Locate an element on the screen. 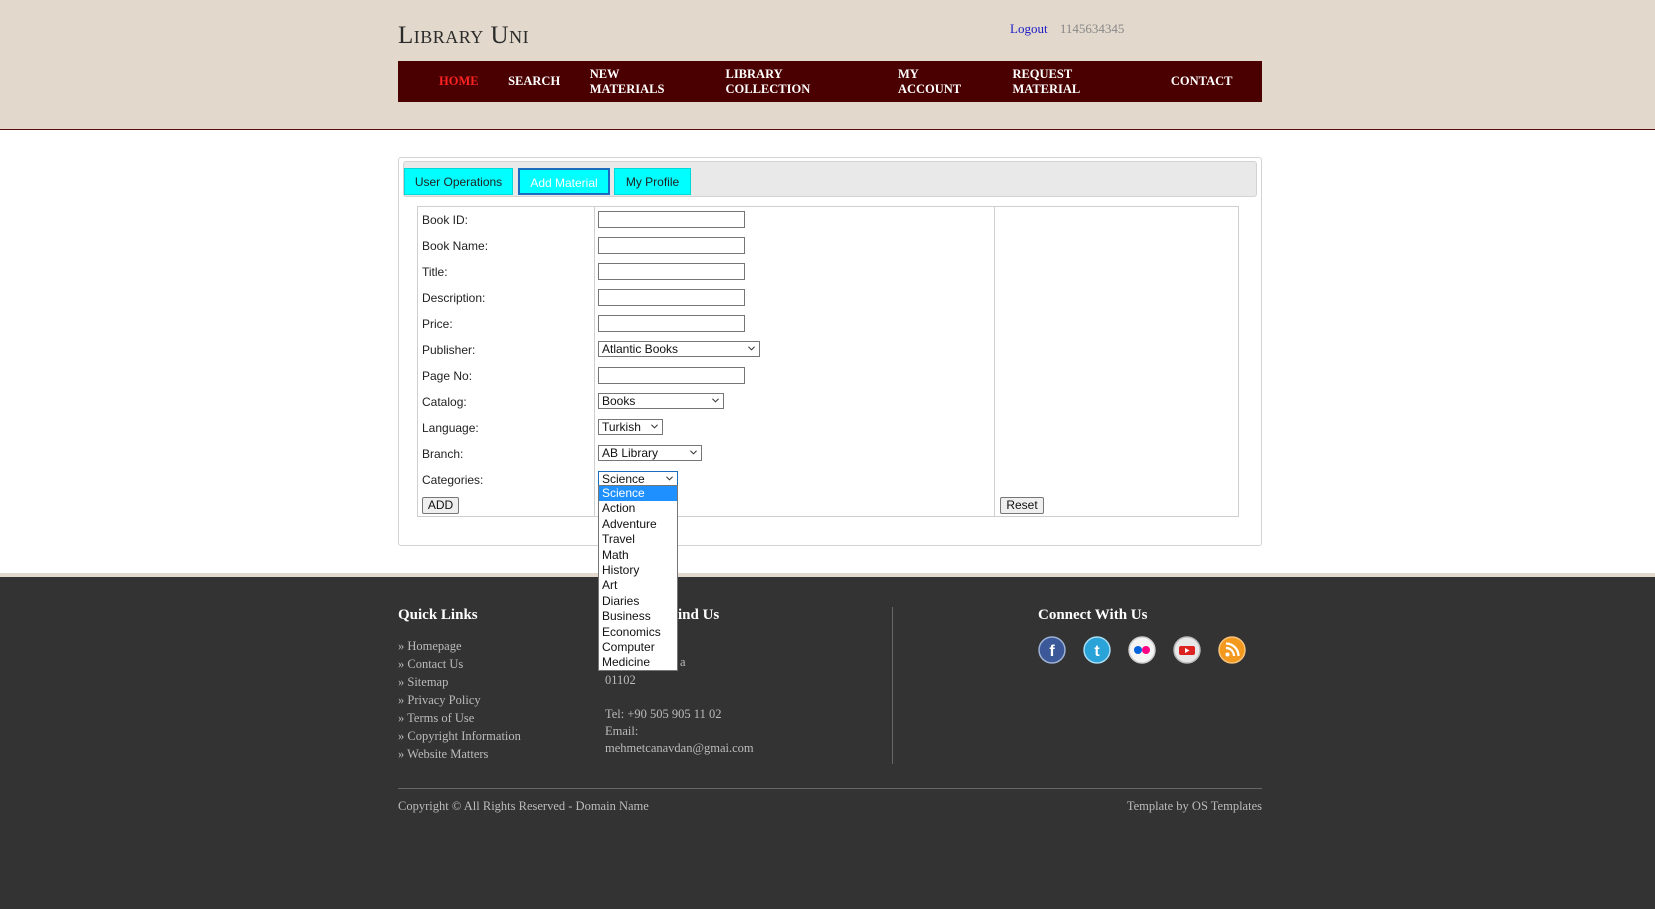 This screenshot has height=909, width=1655. tab-bar: User Operations Add Material My Profile is located at coordinates (830, 179).